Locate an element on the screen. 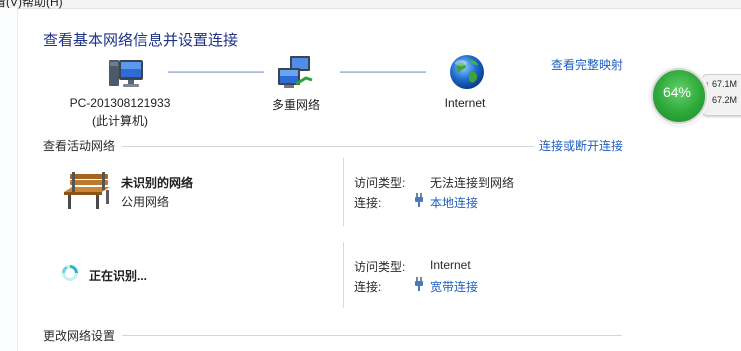 The width and height of the screenshot is (741, 351). page-title: 查看基本网络信息并设置连接 is located at coordinates (141, 40).